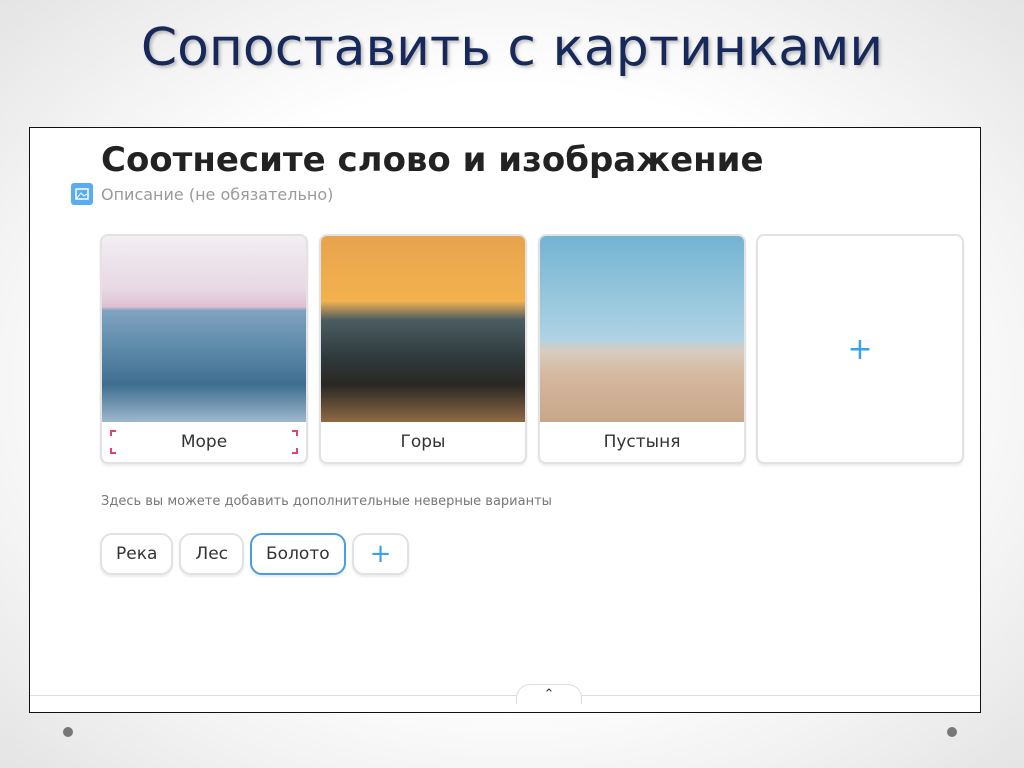 The image size is (1024, 768). I want to click on distractor-chip: Болото, so click(298, 554).